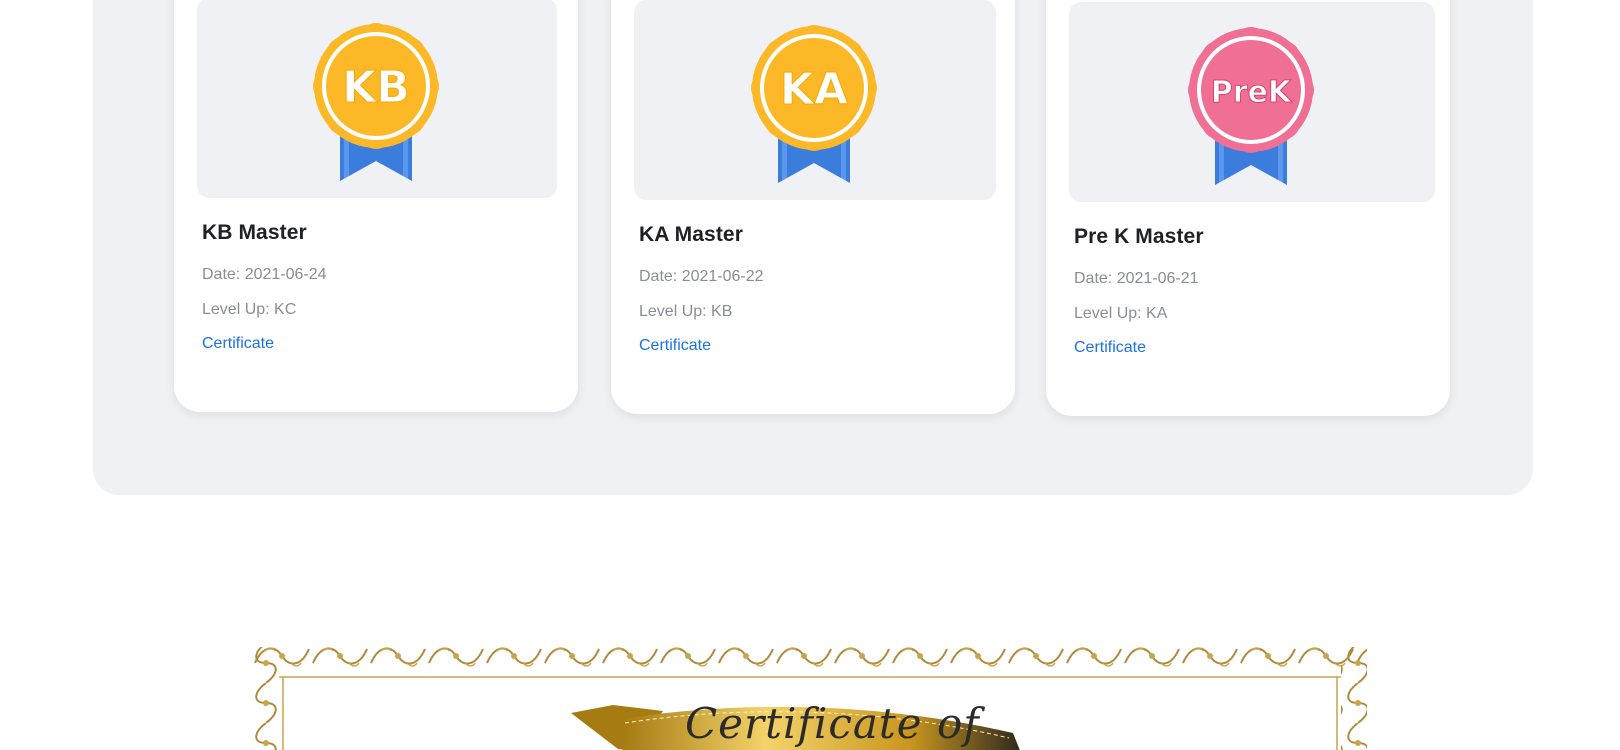 The image size is (1620, 750). I want to click on kb-badge-icon: KB, so click(376, 102).